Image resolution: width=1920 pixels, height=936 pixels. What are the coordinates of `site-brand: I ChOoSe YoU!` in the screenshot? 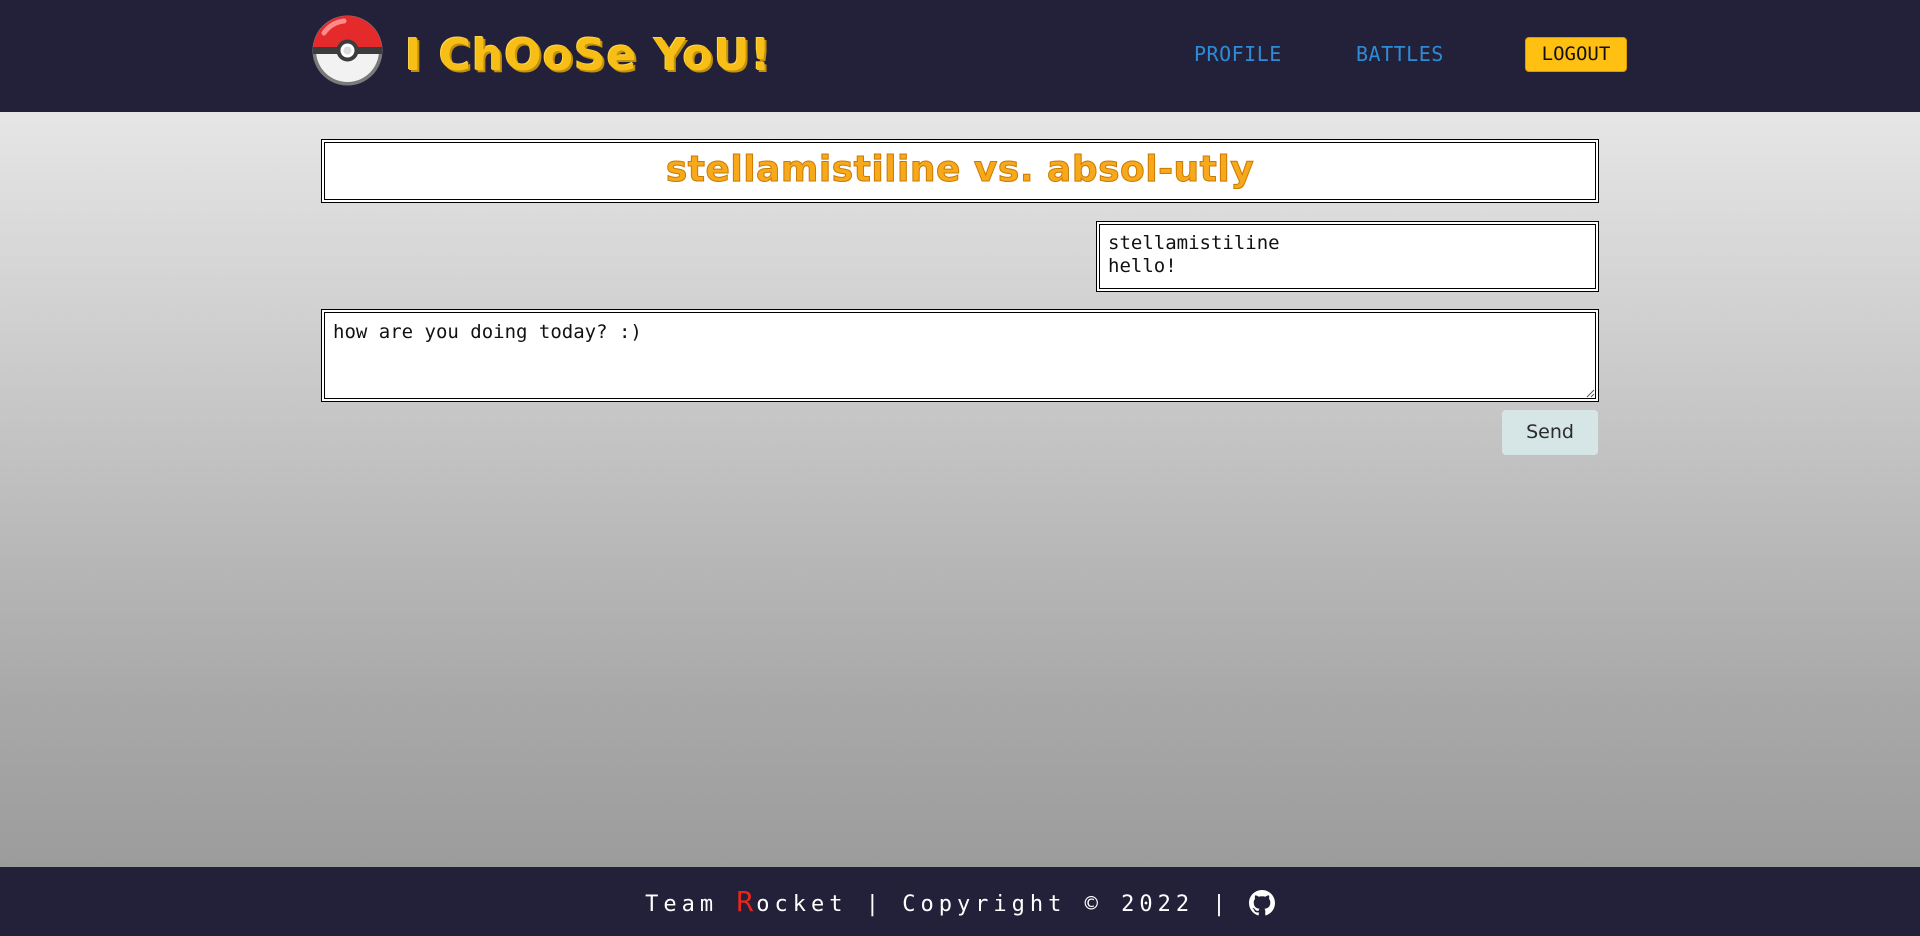 It's located at (588, 56).